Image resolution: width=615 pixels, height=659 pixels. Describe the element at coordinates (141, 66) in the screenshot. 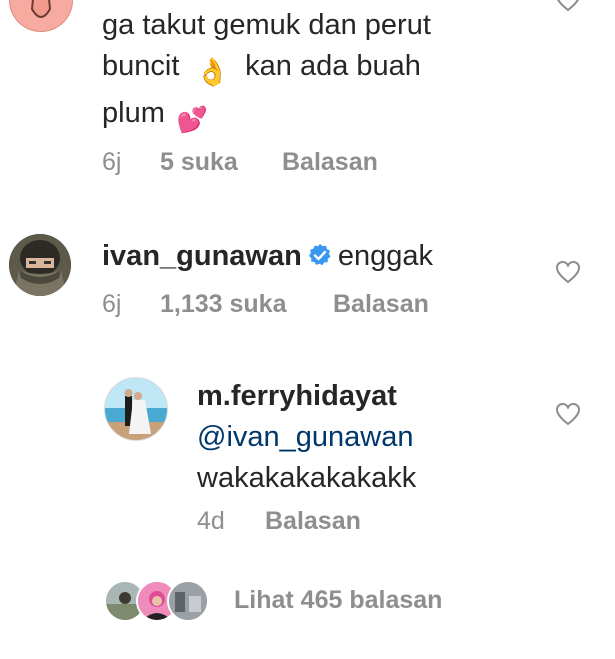

I see `comment-word-buncit: buncit` at that location.